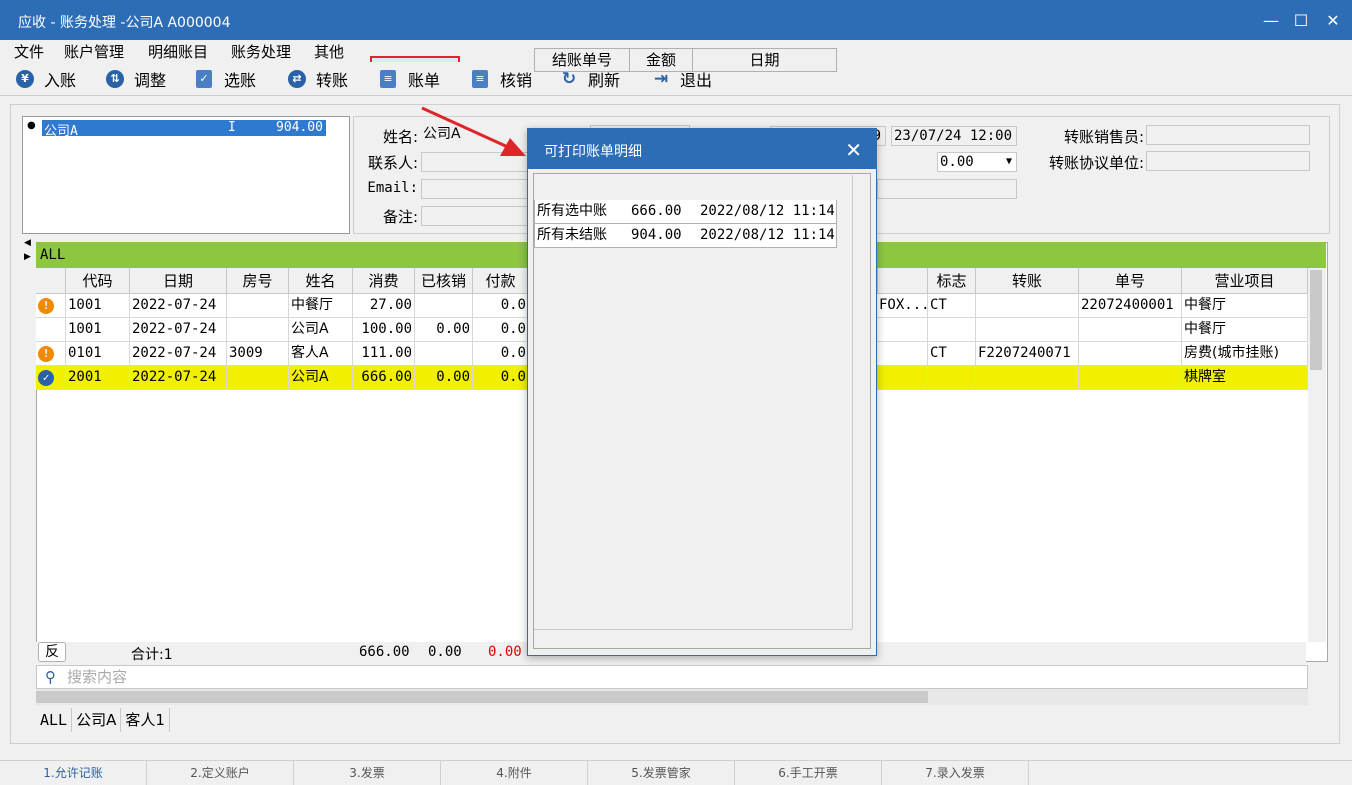 The height and width of the screenshot is (785, 1352). What do you see at coordinates (977, 162) in the screenshot?
I see `rate-select: 0.00 ▼` at bounding box center [977, 162].